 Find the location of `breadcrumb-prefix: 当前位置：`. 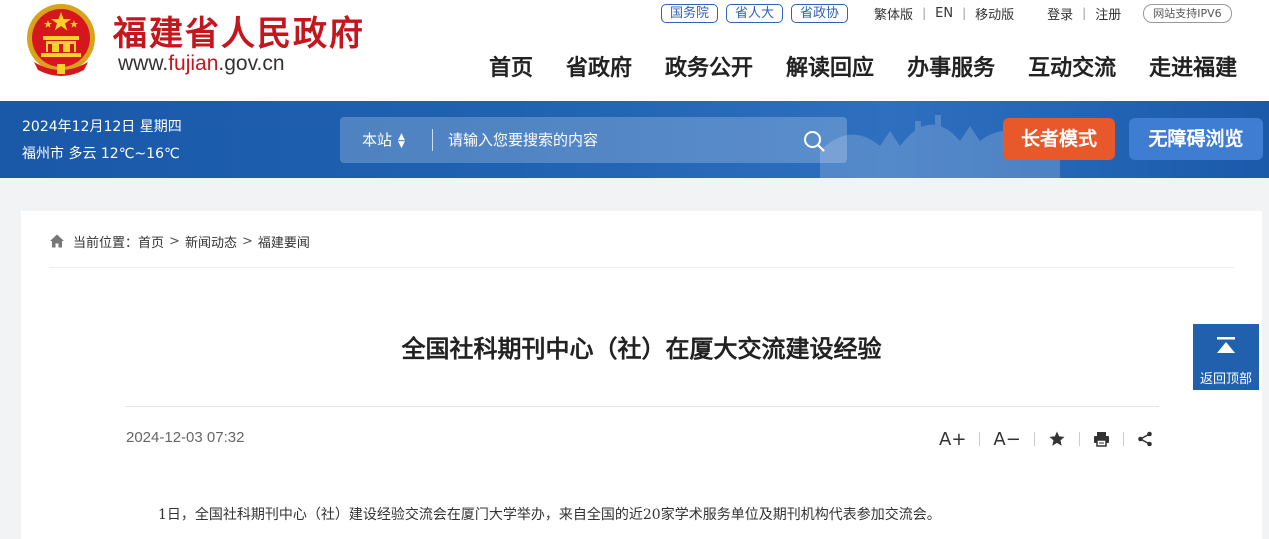

breadcrumb-prefix: 当前位置： is located at coordinates (106, 243).